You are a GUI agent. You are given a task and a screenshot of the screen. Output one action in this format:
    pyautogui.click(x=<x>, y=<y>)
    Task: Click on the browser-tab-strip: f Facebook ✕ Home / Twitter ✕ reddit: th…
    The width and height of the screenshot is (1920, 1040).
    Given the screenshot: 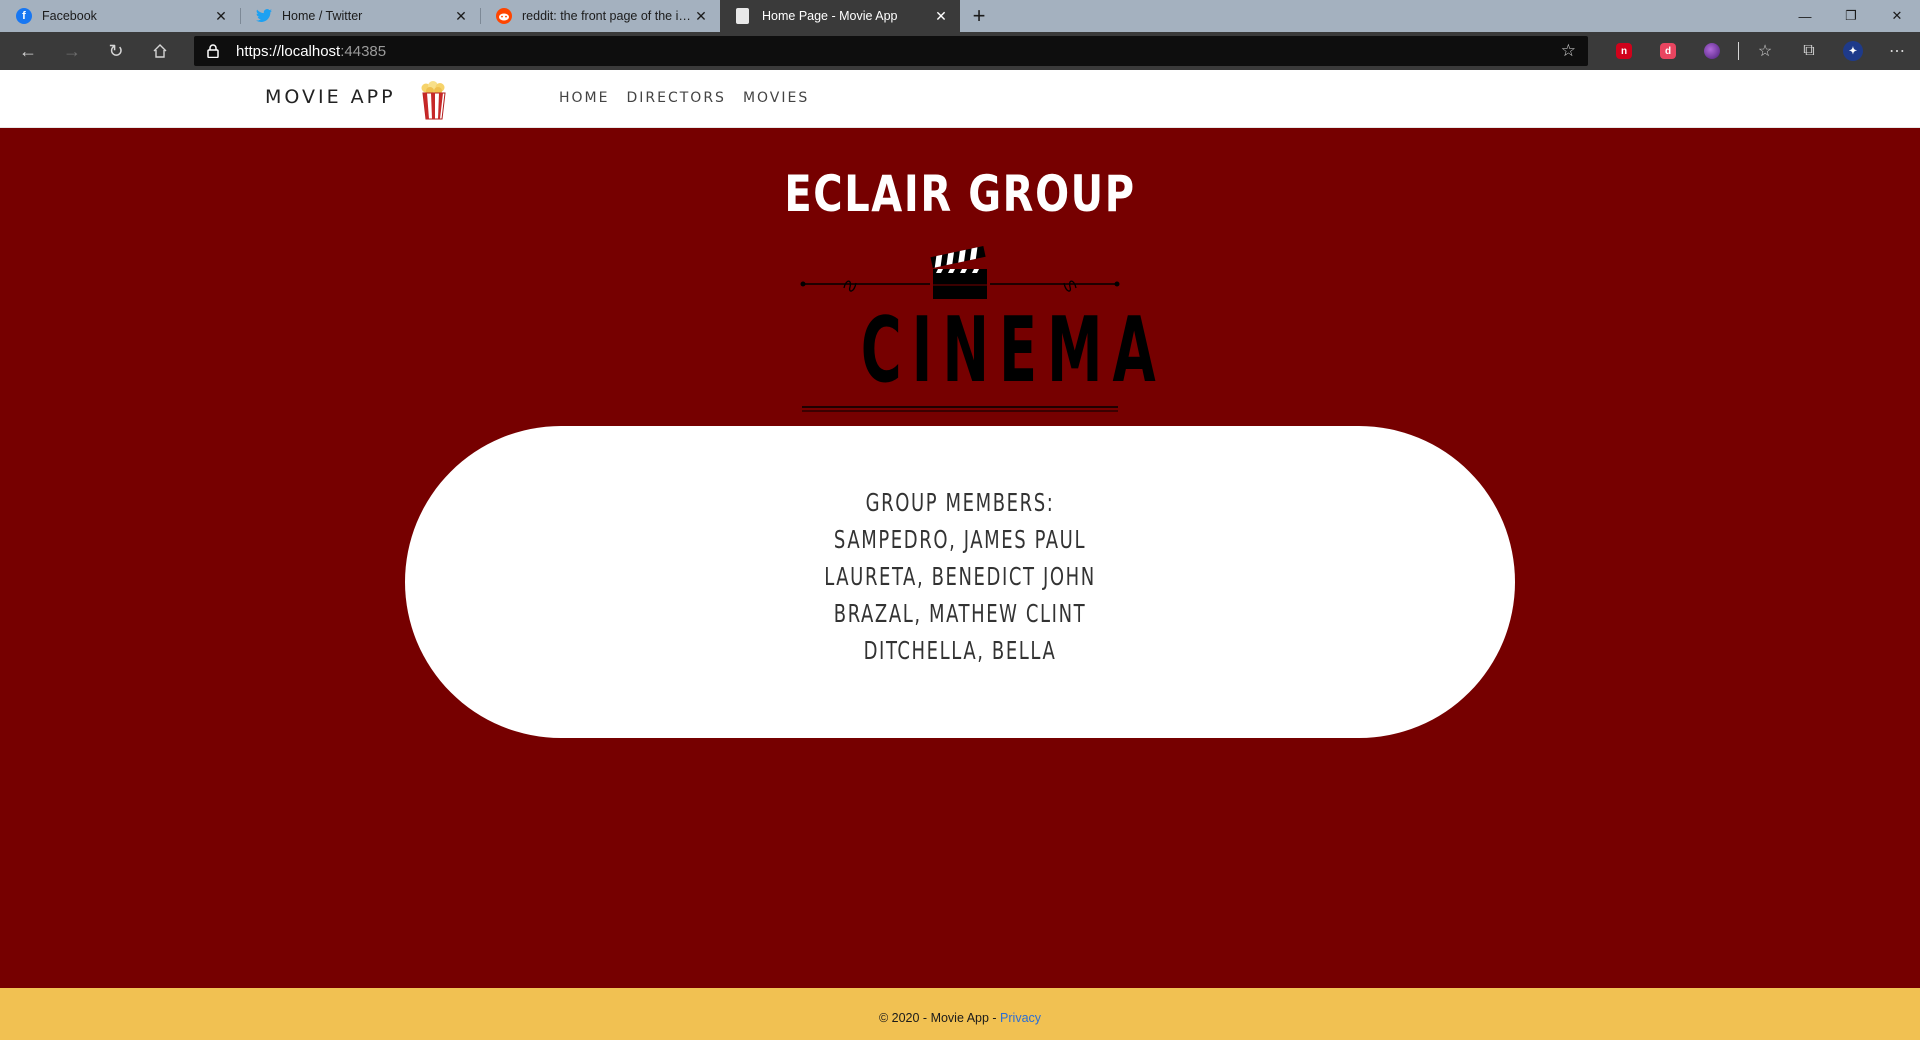 What is the action you would take?
    pyautogui.click(x=960, y=16)
    